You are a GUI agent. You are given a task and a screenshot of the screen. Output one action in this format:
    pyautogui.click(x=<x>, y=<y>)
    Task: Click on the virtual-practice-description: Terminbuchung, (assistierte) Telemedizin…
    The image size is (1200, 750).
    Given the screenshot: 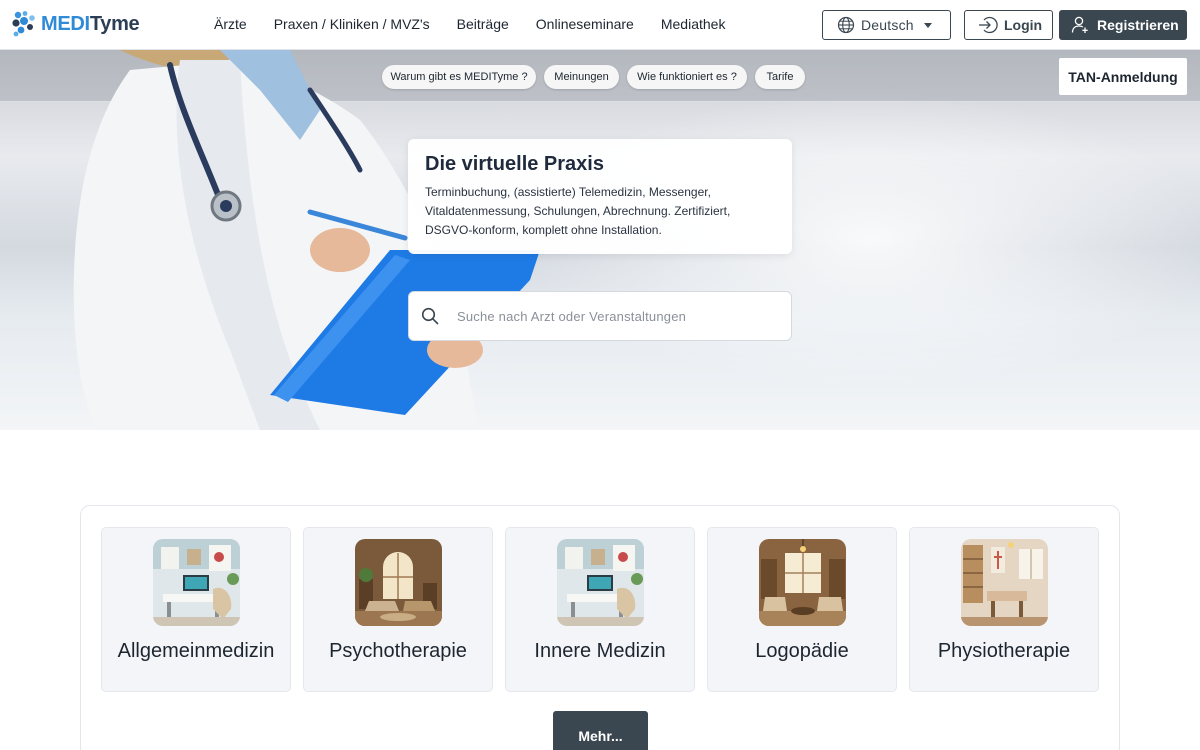 What is the action you would take?
    pyautogui.click(x=578, y=211)
    